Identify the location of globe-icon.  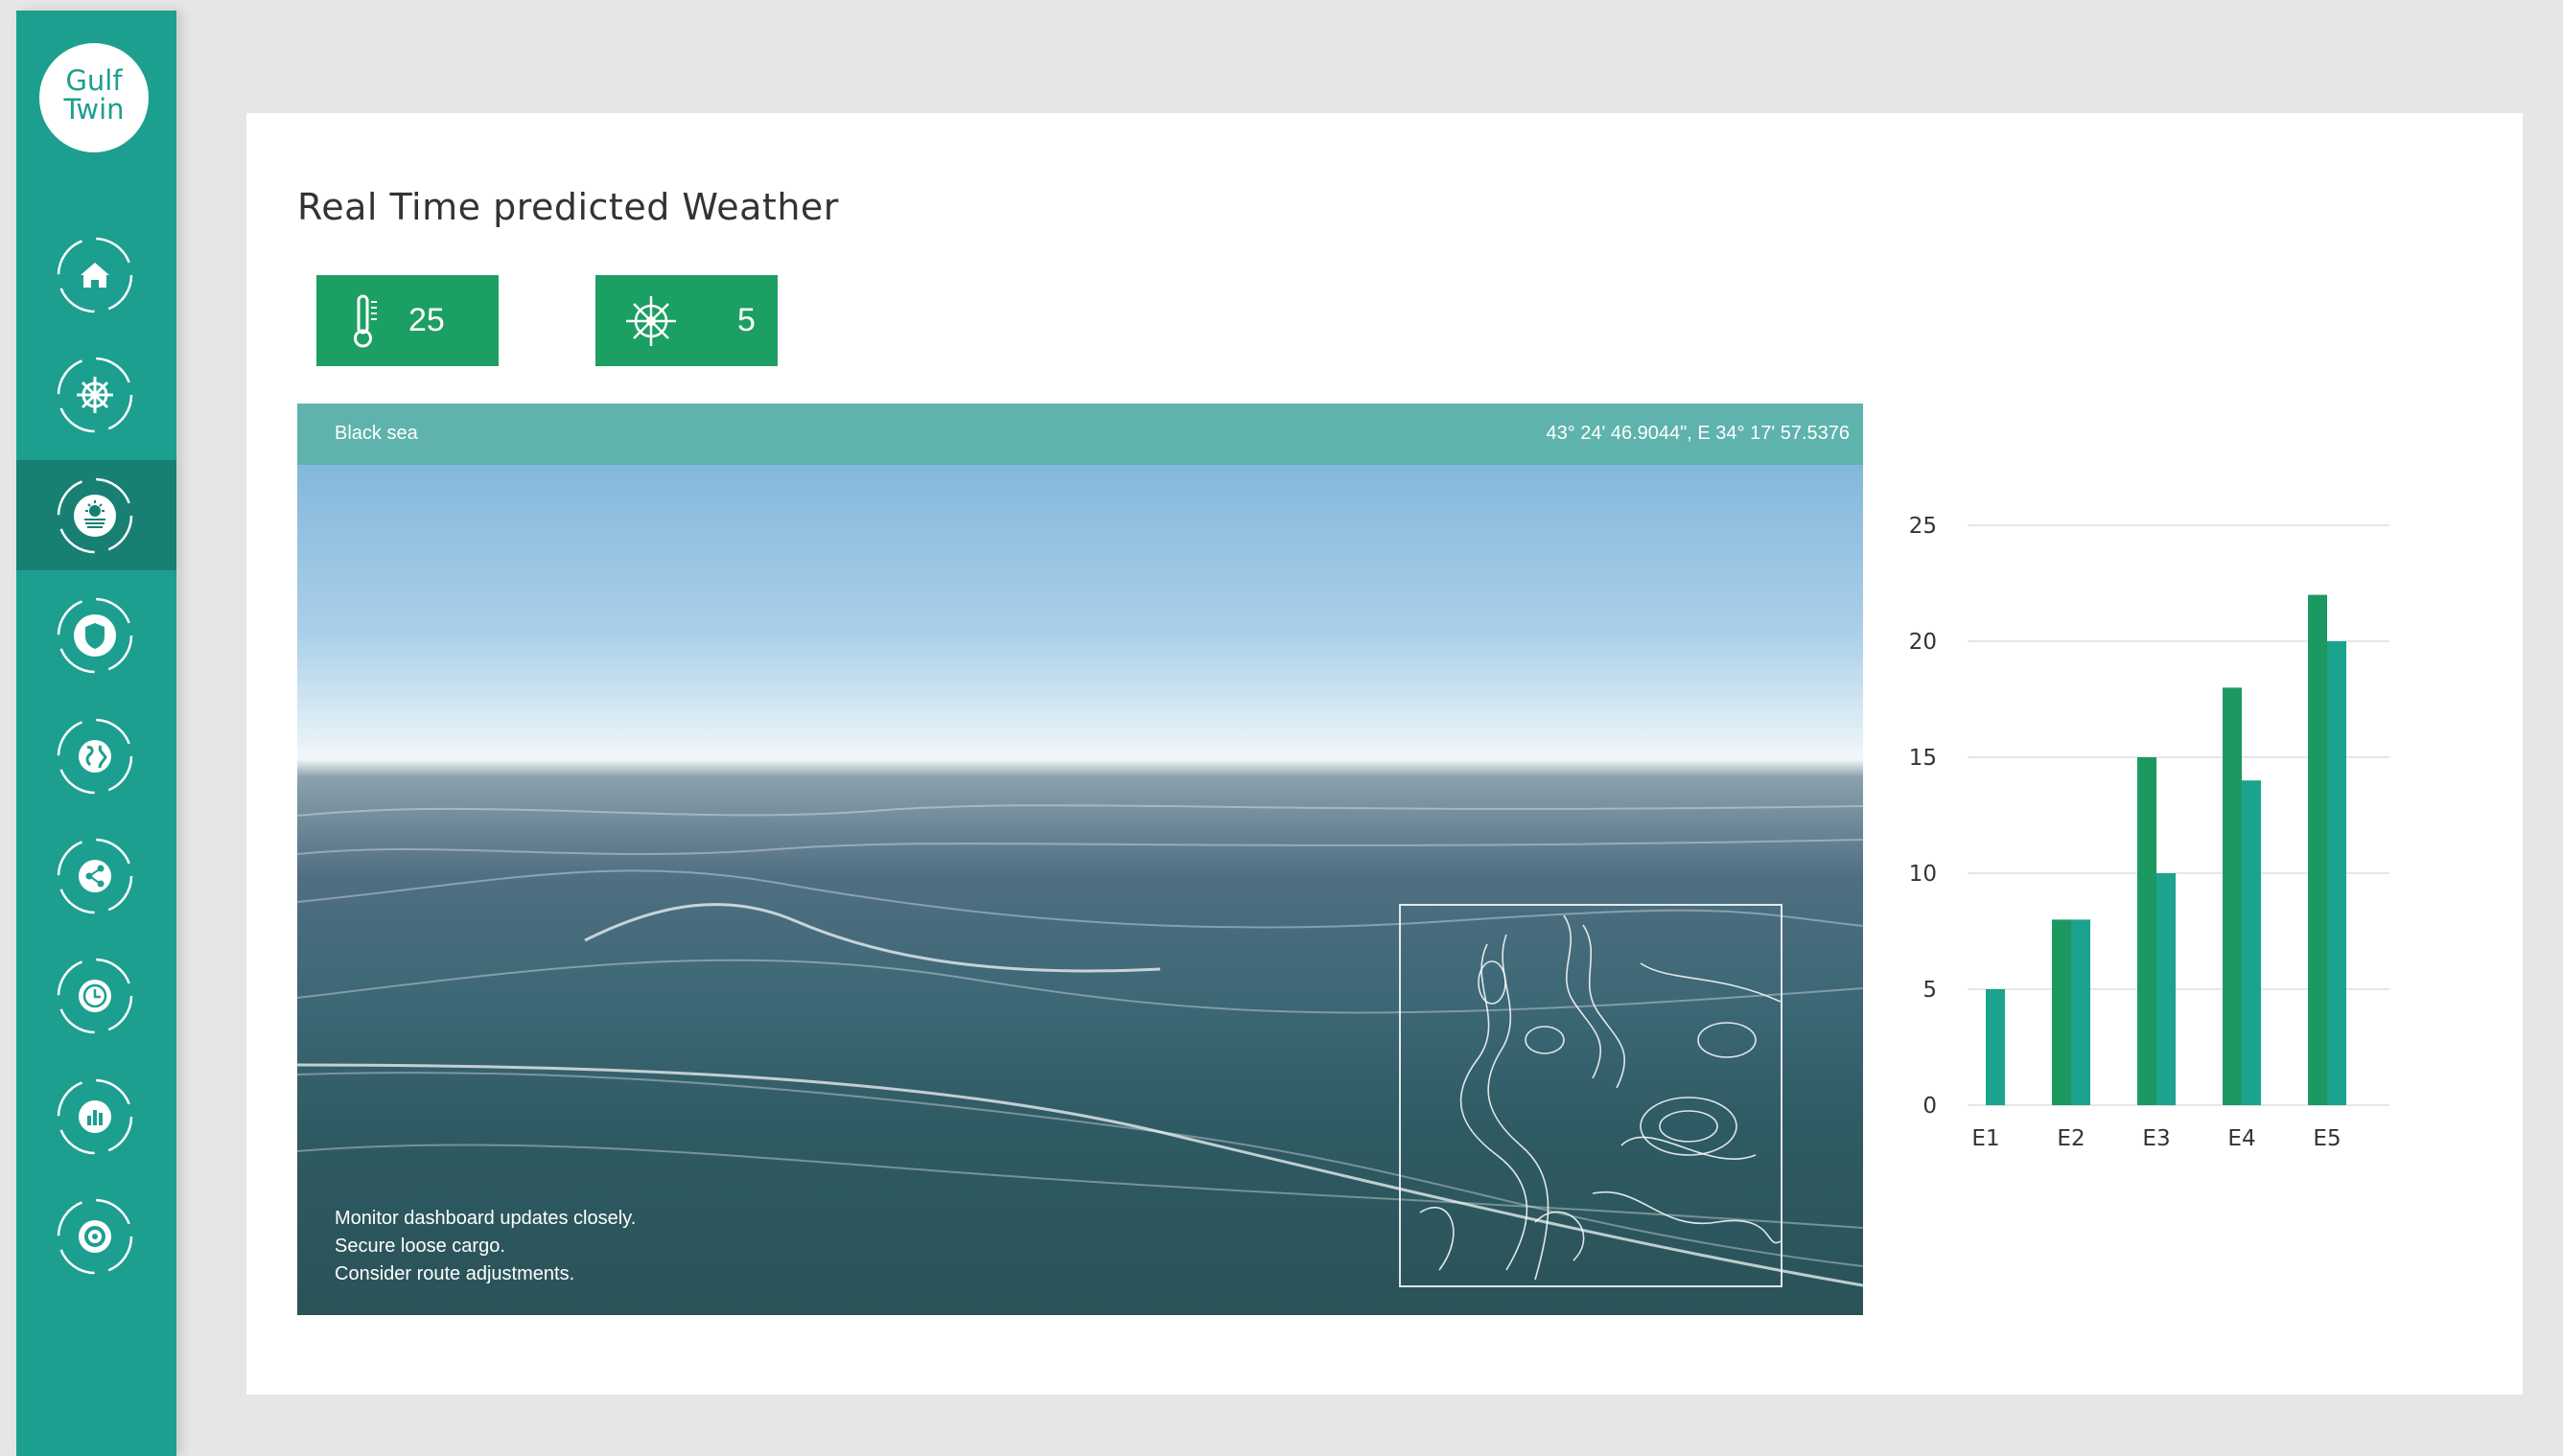
(95, 756).